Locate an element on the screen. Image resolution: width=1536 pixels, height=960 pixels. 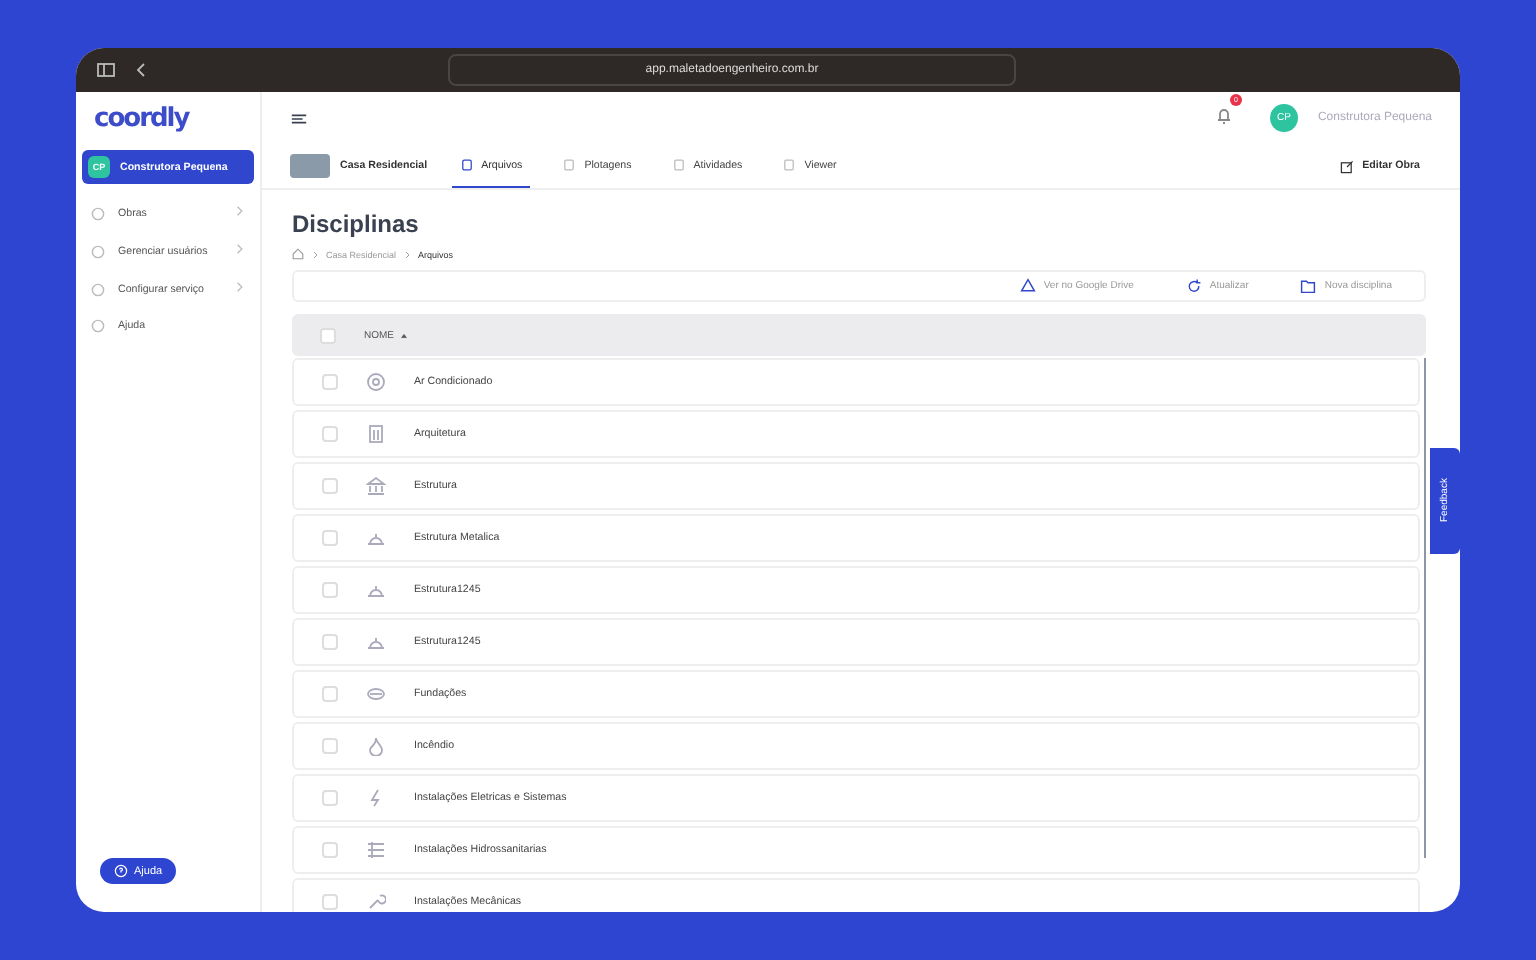
photo-placeholder is located at coordinates (310, 166).